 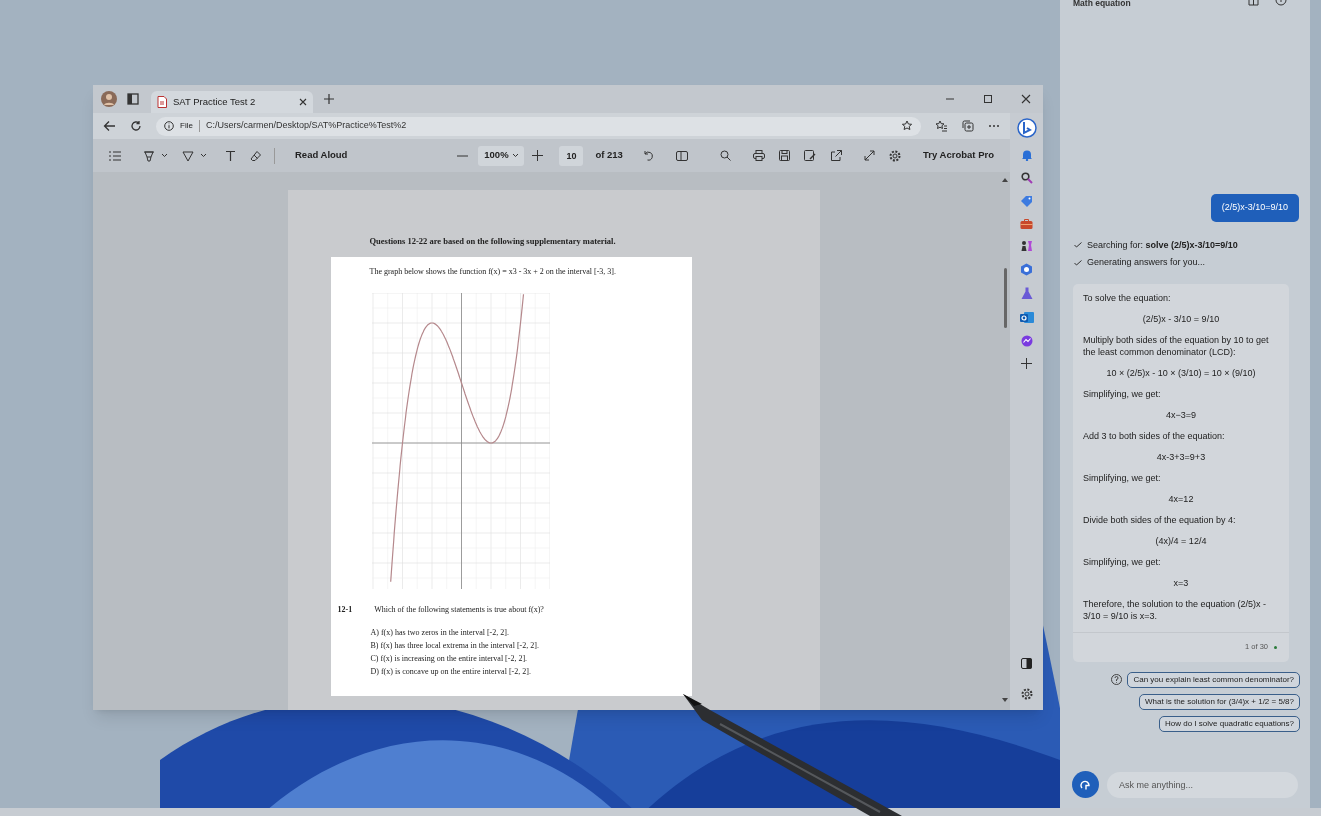 What do you see at coordinates (681, 155) in the screenshot?
I see `page-view-icon` at bounding box center [681, 155].